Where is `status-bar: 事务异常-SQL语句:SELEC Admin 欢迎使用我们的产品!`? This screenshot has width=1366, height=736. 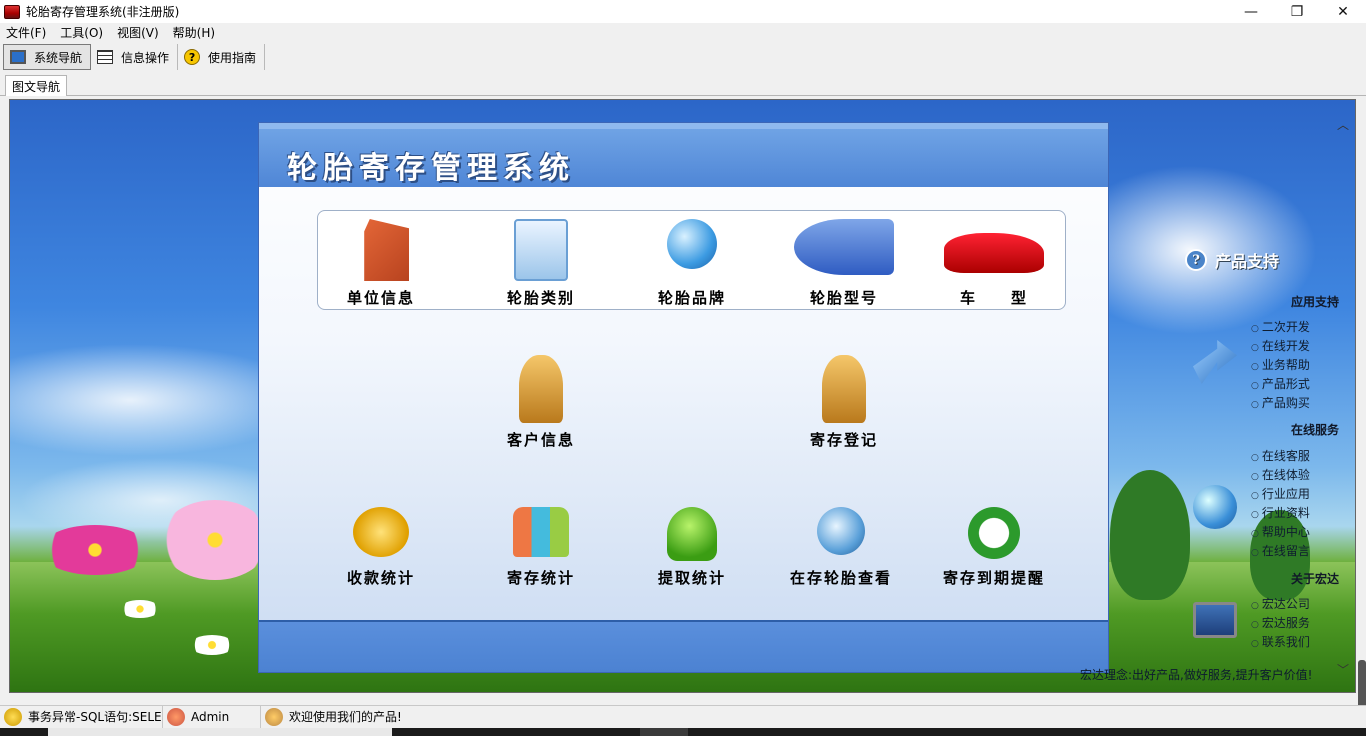 status-bar: 事务异常-SQL语句:SELEC Admin 欢迎使用我们的产品! is located at coordinates (683, 716).